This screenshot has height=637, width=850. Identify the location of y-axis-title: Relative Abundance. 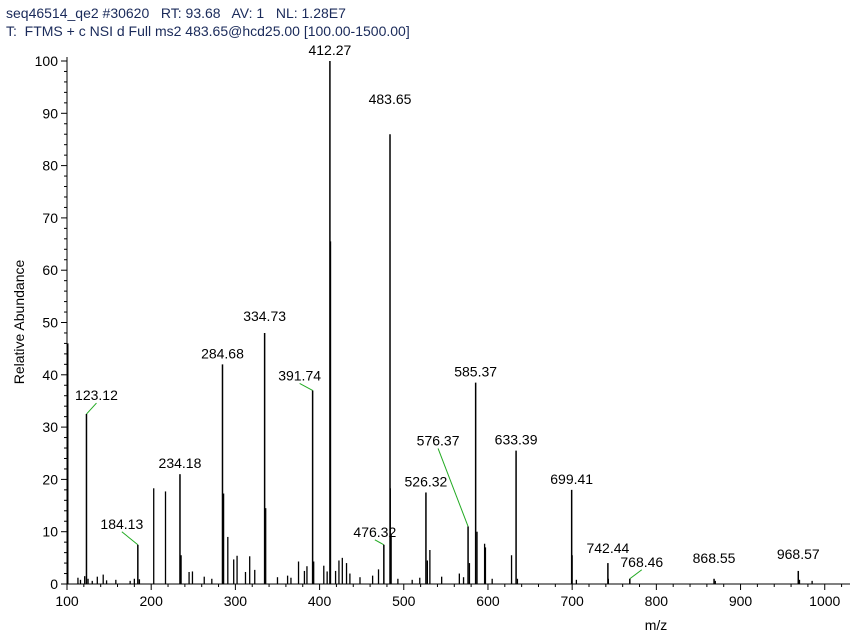
(19, 322).